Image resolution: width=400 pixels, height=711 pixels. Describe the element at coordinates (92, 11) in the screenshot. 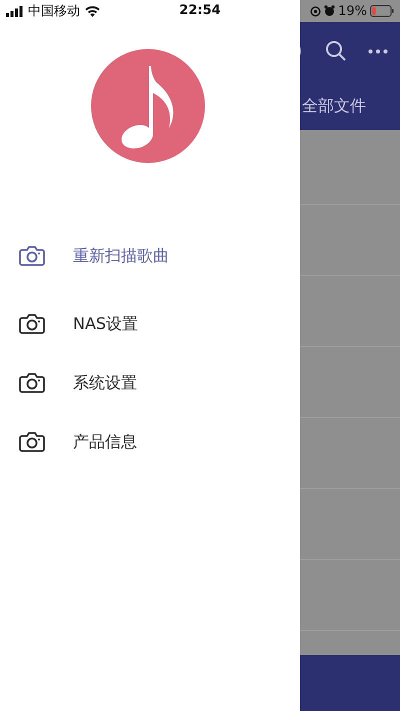

I see `wifi-icon` at that location.